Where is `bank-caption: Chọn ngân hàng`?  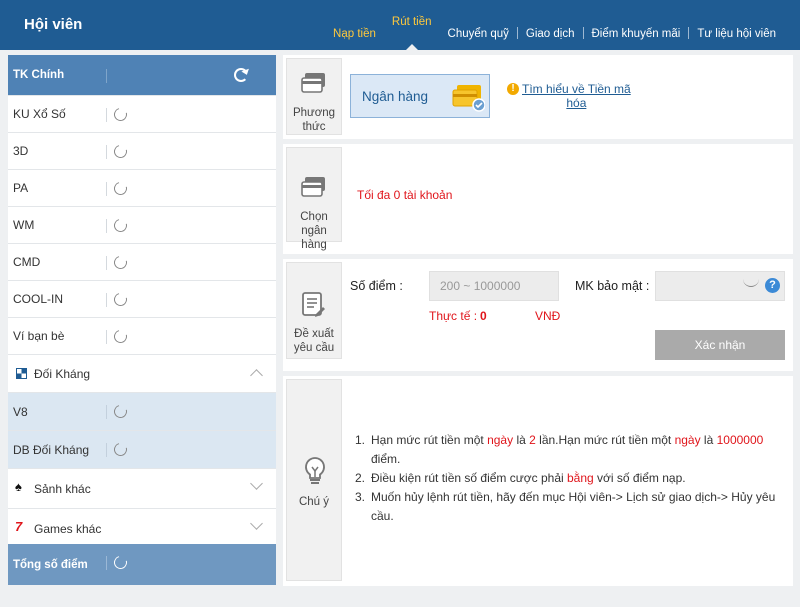 bank-caption: Chọn ngân hàng is located at coordinates (314, 231).